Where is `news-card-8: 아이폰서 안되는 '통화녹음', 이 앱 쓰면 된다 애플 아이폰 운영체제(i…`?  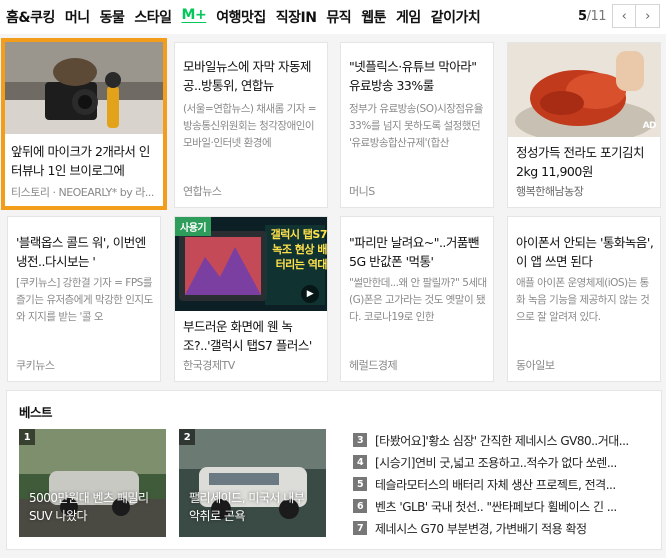
news-card-8: 아이폰서 안되는 '통화녹음', 이 앱 쓰면 된다 애플 아이폰 운영체제(i… is located at coordinates (584, 299).